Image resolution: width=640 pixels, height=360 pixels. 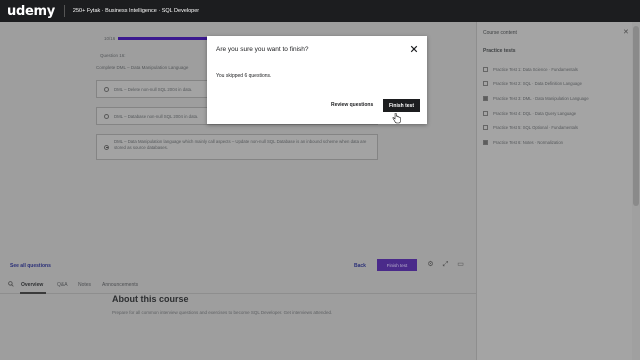 I want to click on hand-cursor-icon, so click(x=396, y=118).